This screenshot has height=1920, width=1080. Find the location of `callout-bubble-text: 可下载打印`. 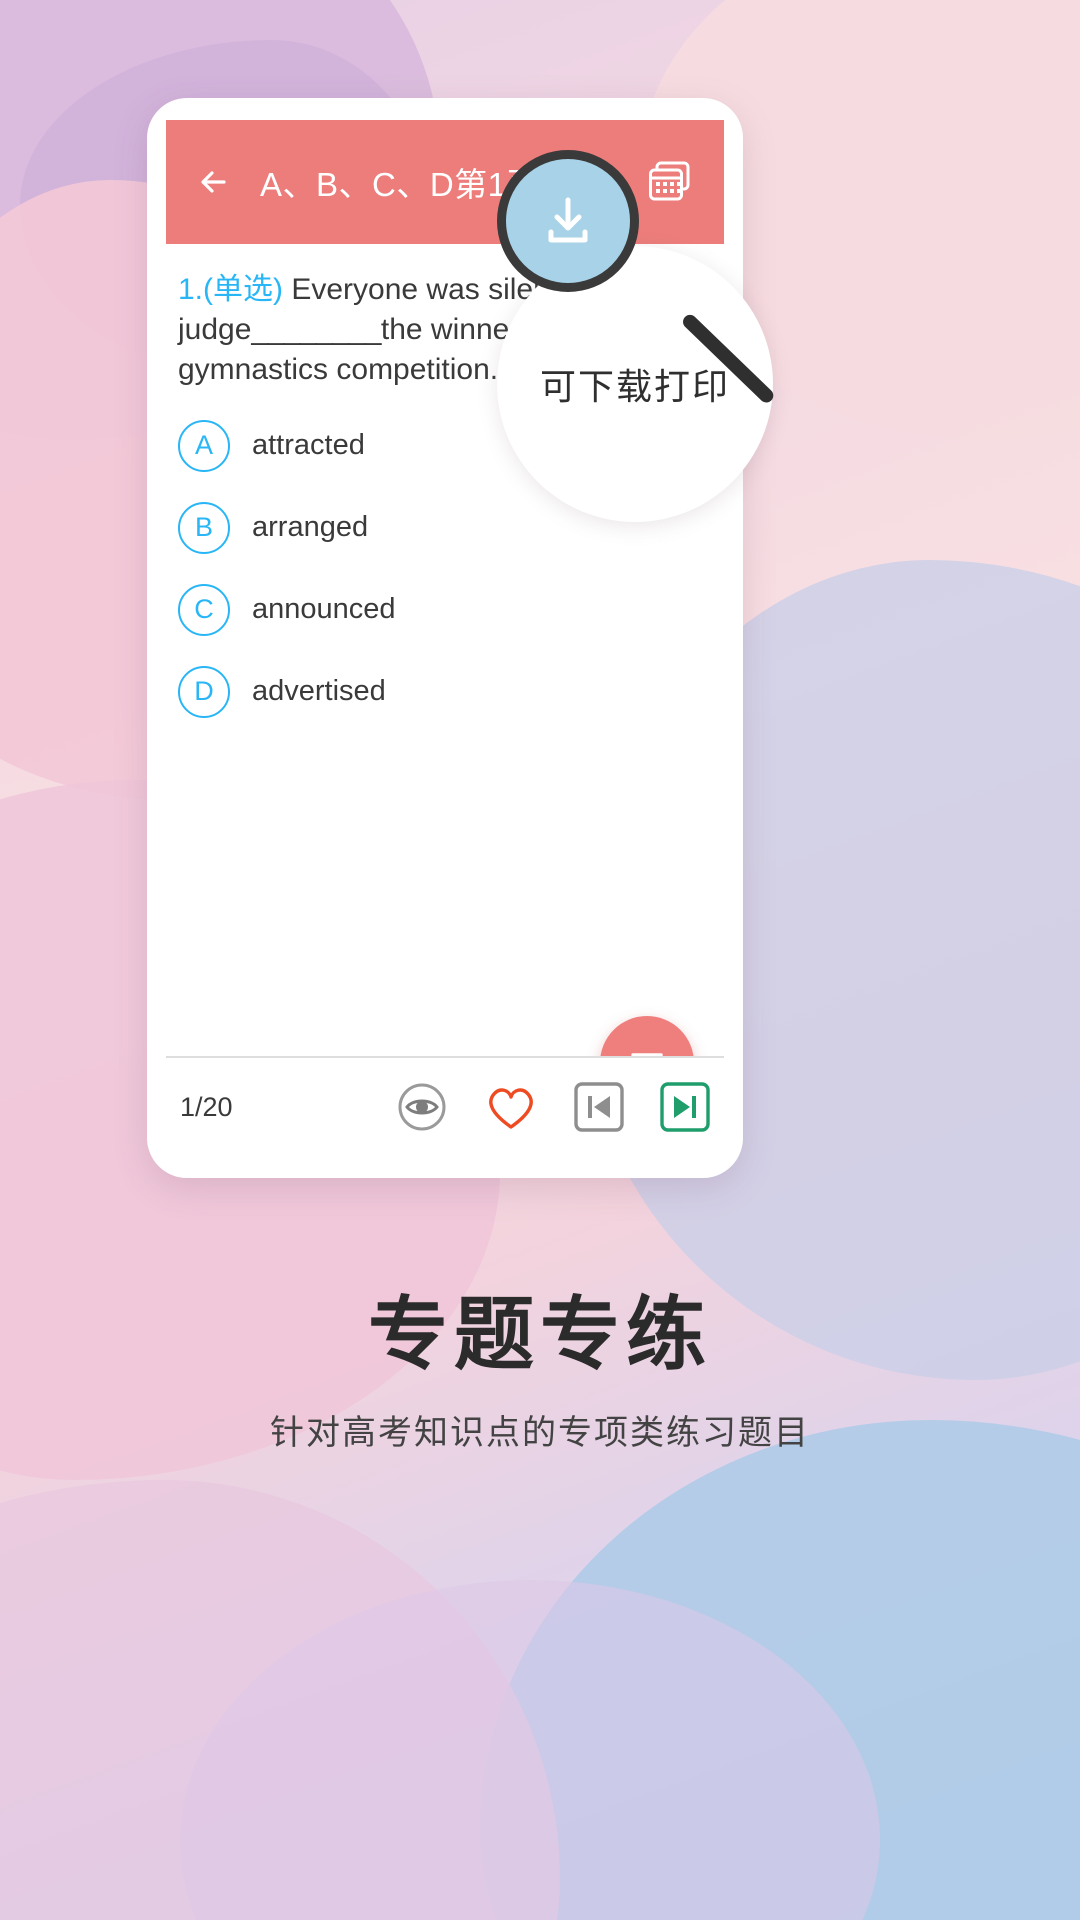

callout-bubble-text: 可下载打印 is located at coordinates (634, 386).